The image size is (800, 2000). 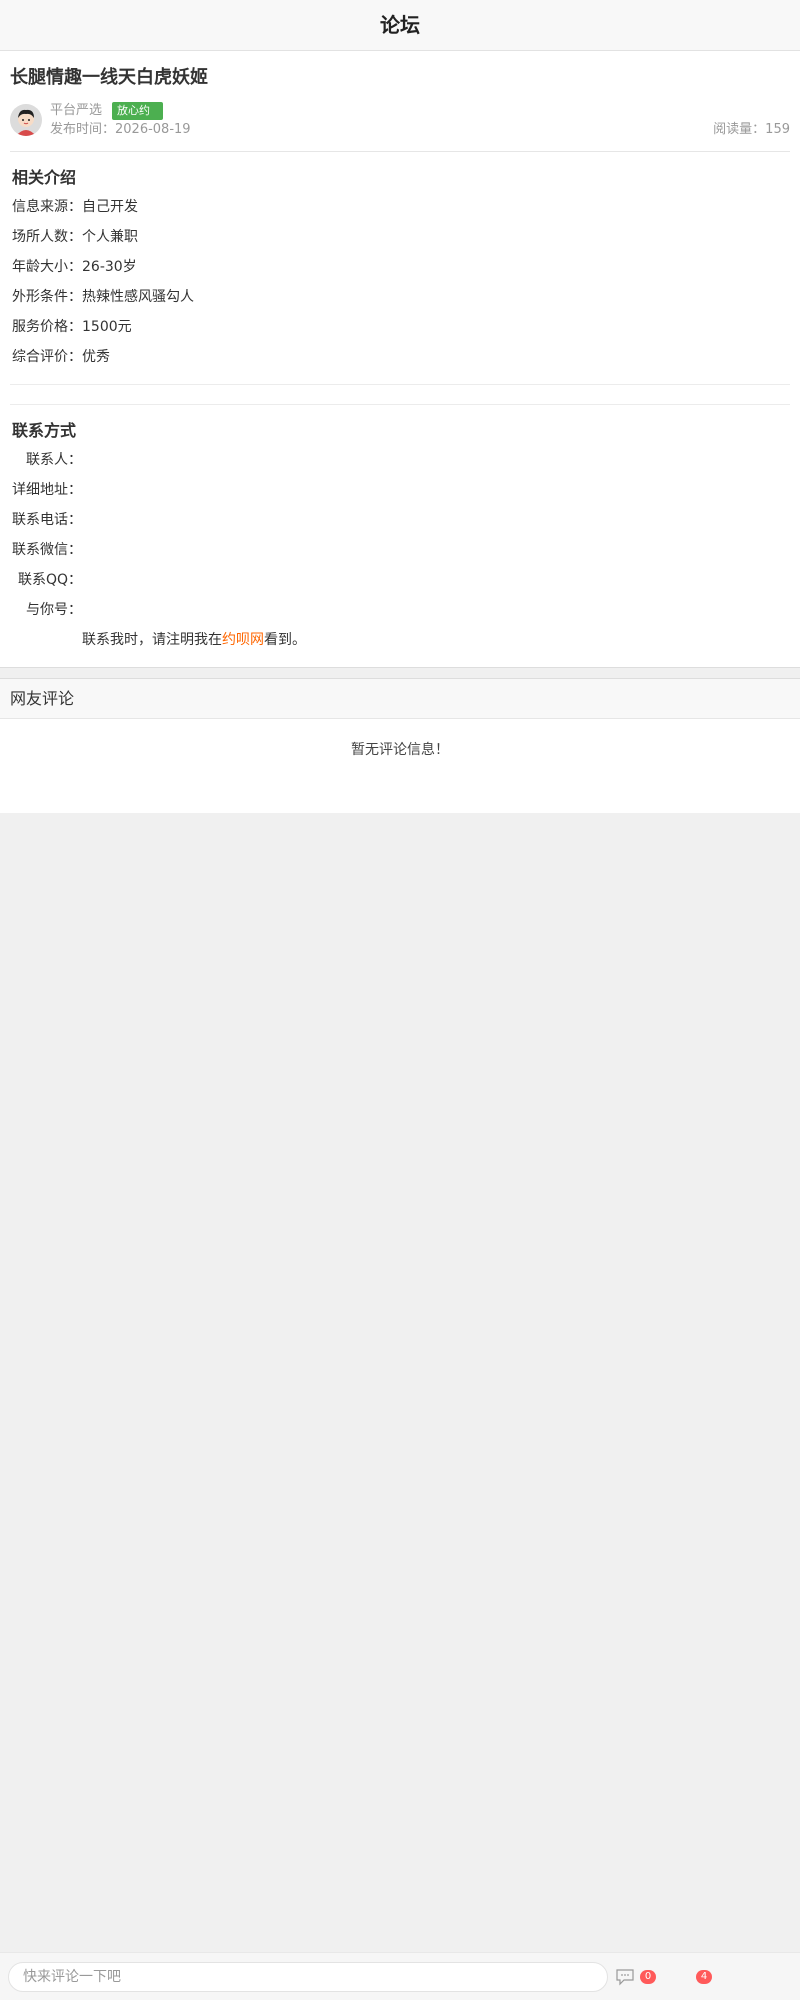 What do you see at coordinates (107, 327) in the screenshot?
I see `intro-value: 1500元` at bounding box center [107, 327].